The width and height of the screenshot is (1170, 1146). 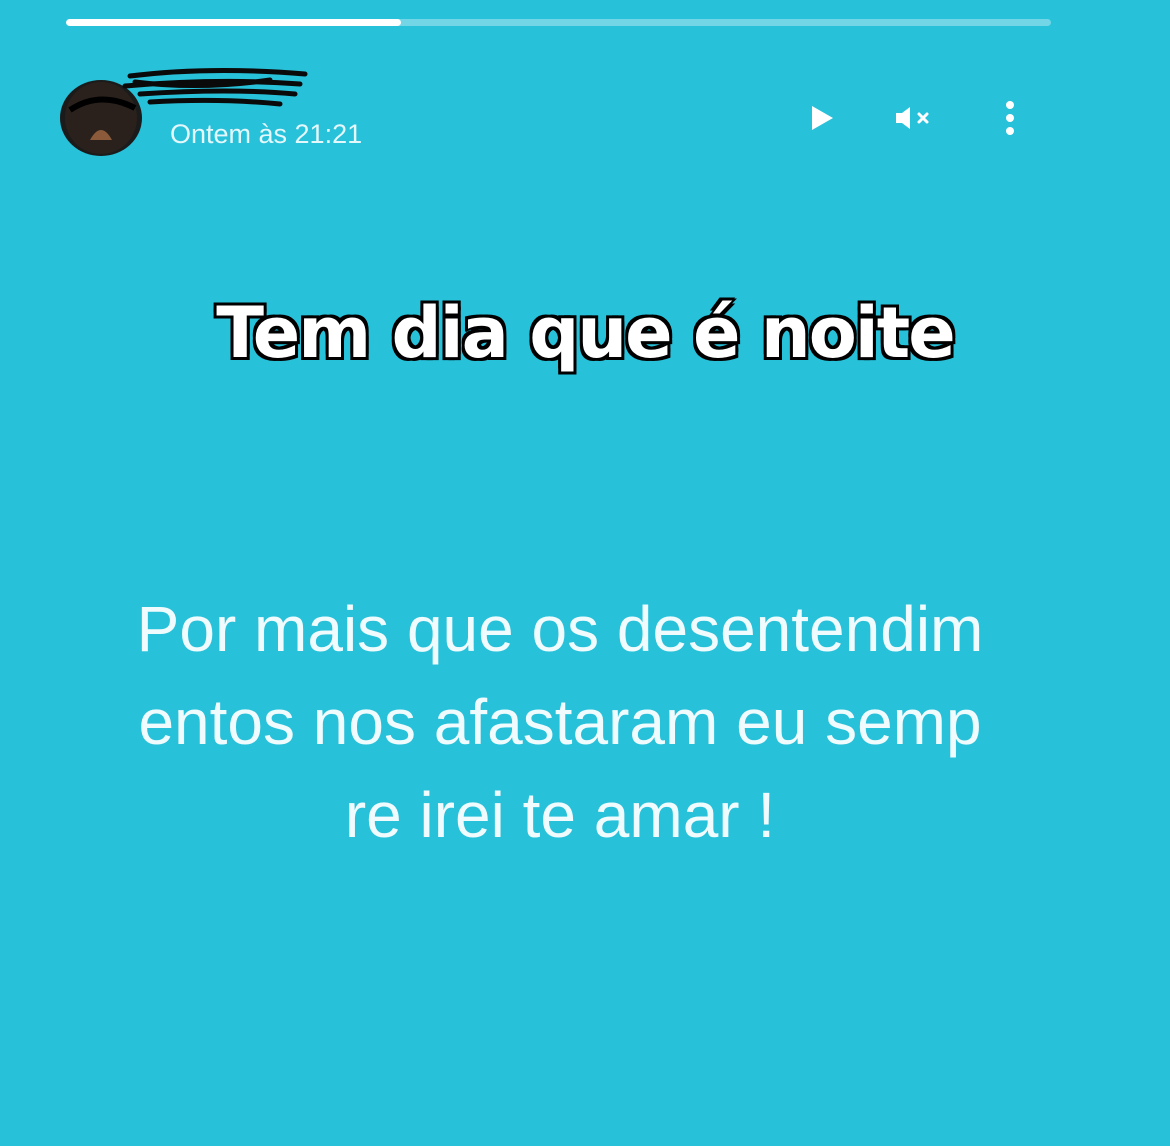 I want to click on play-icon, so click(x=822, y=118).